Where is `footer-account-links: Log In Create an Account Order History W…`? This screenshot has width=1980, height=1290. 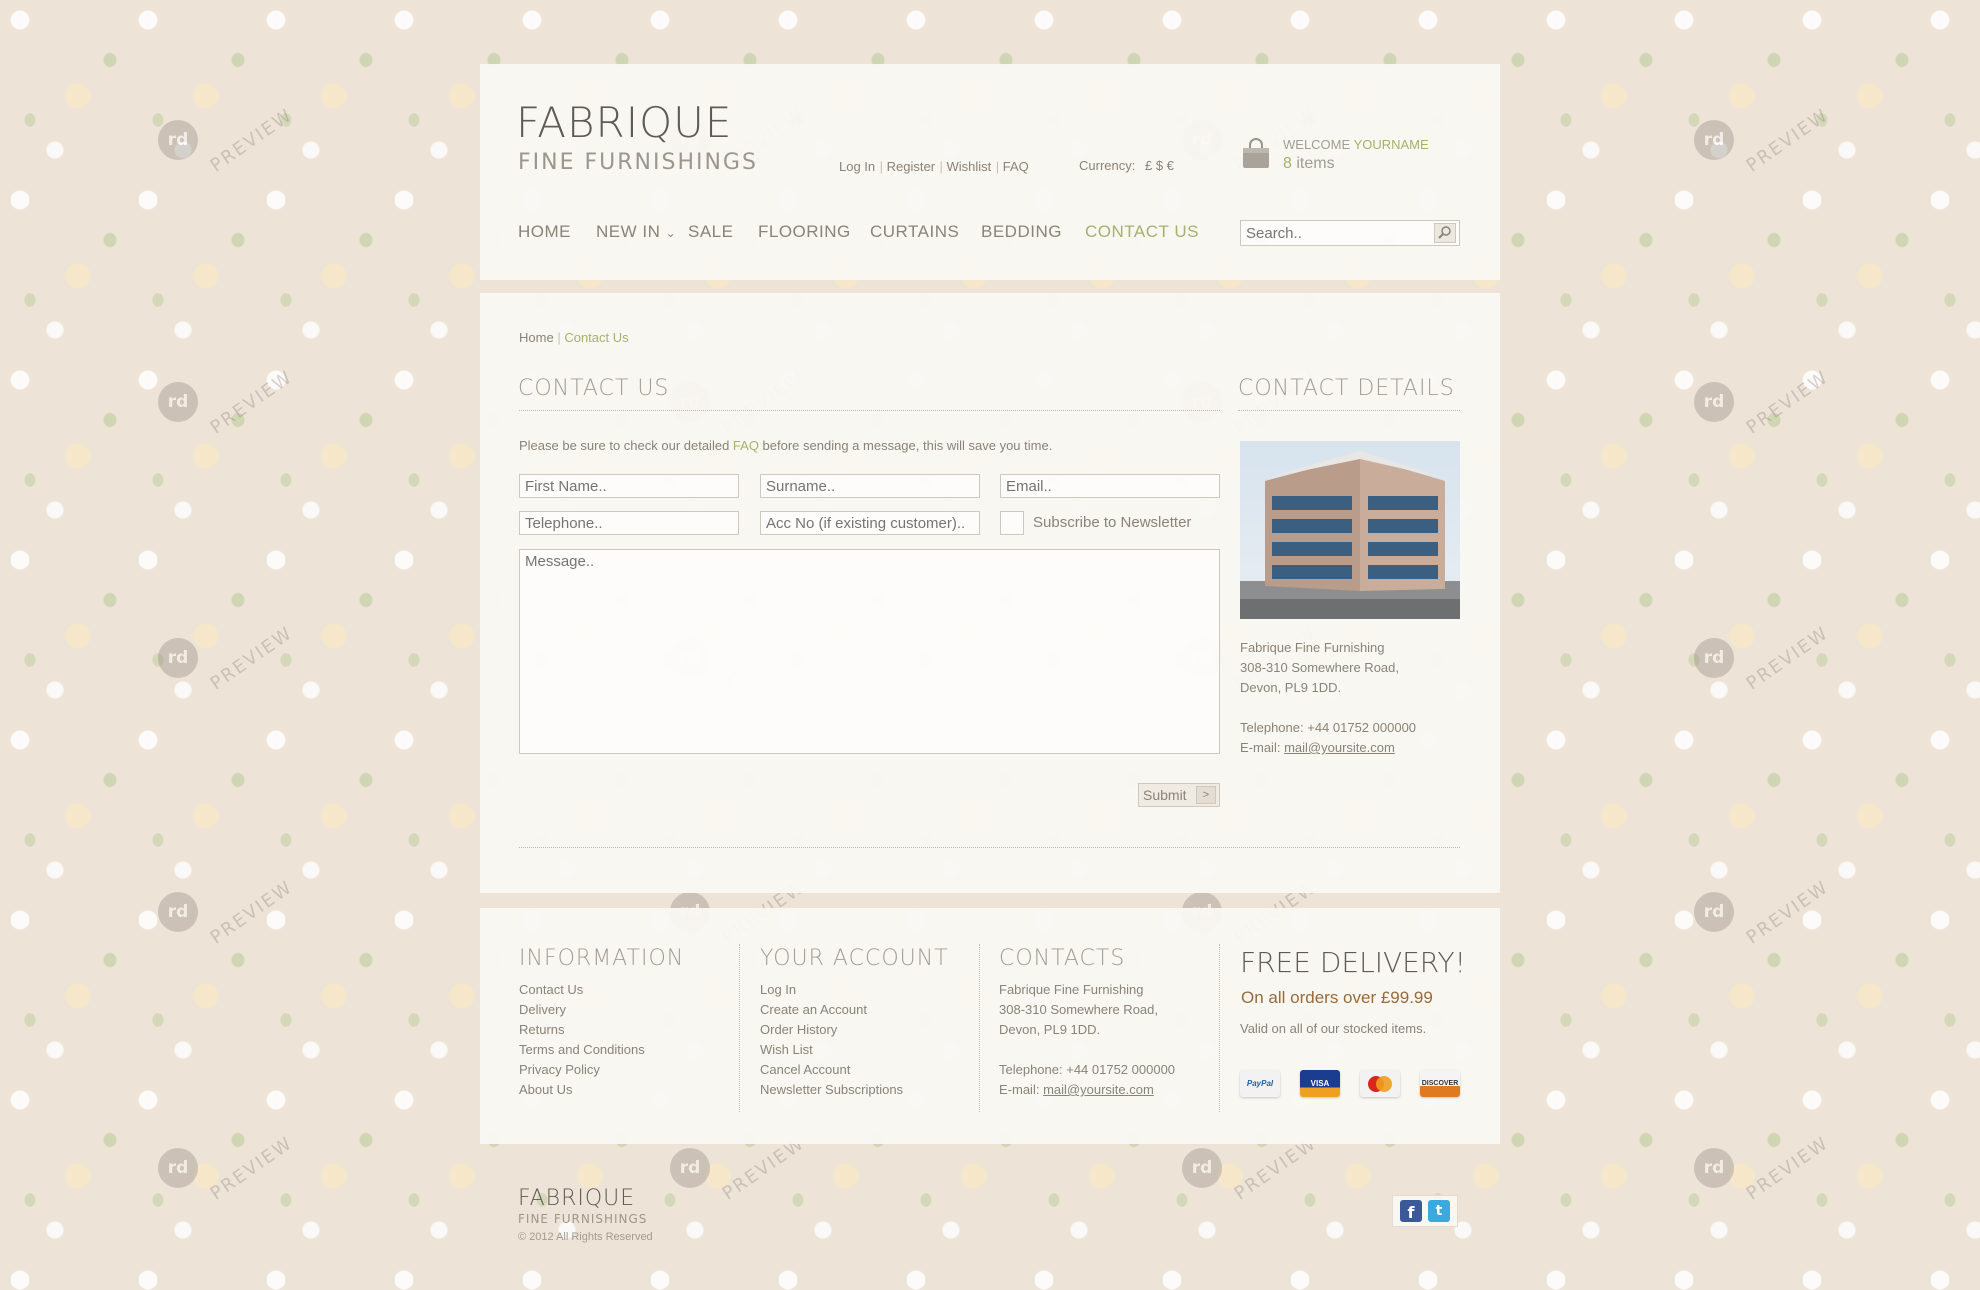 footer-account-links: Log In Create an Account Order History W… is located at coordinates (831, 1040).